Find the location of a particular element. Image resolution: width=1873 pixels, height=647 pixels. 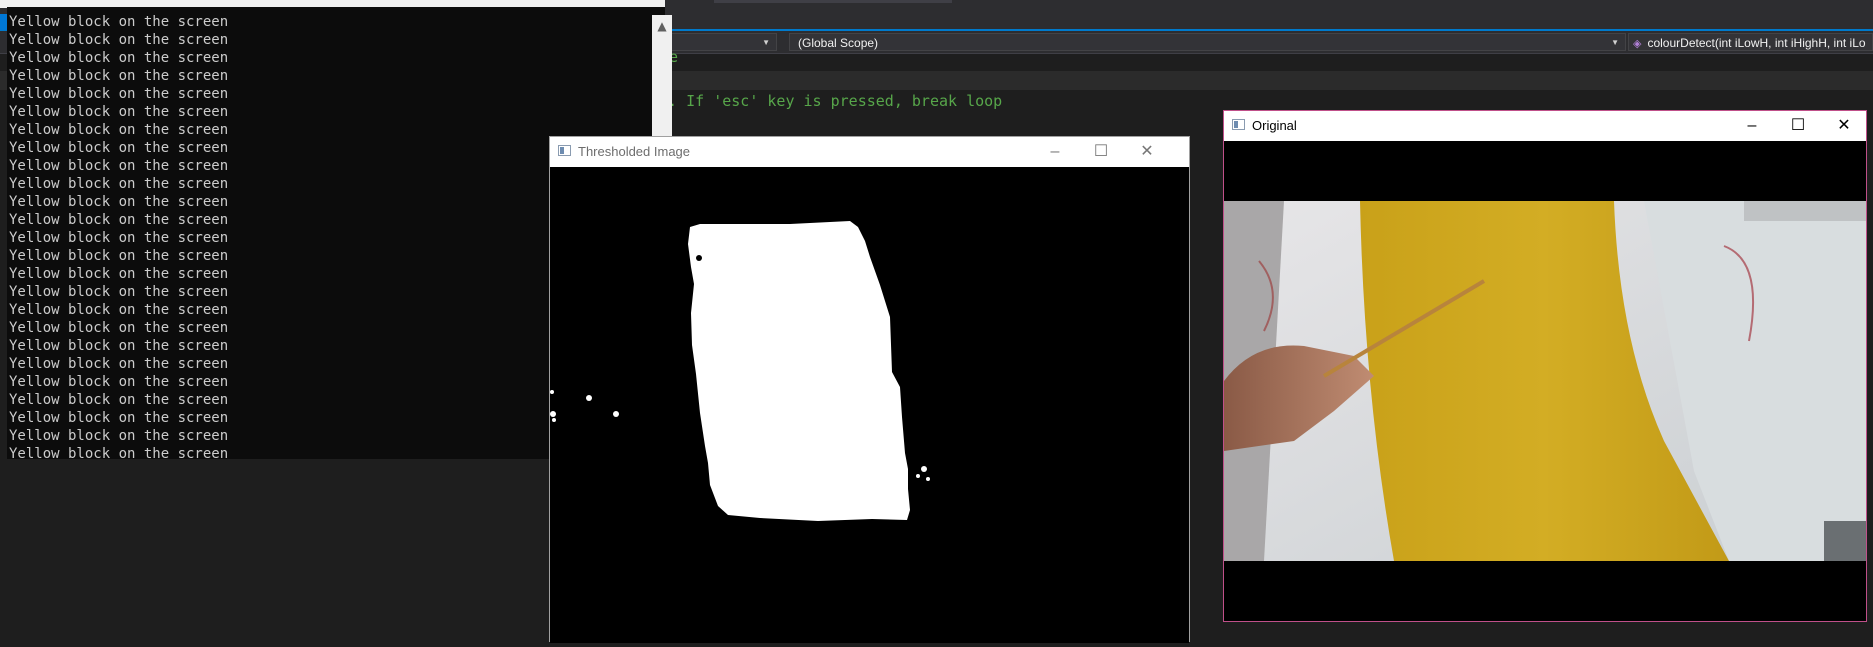

original-title-bar: Original – ☐ ✕ is located at coordinates (1545, 126).